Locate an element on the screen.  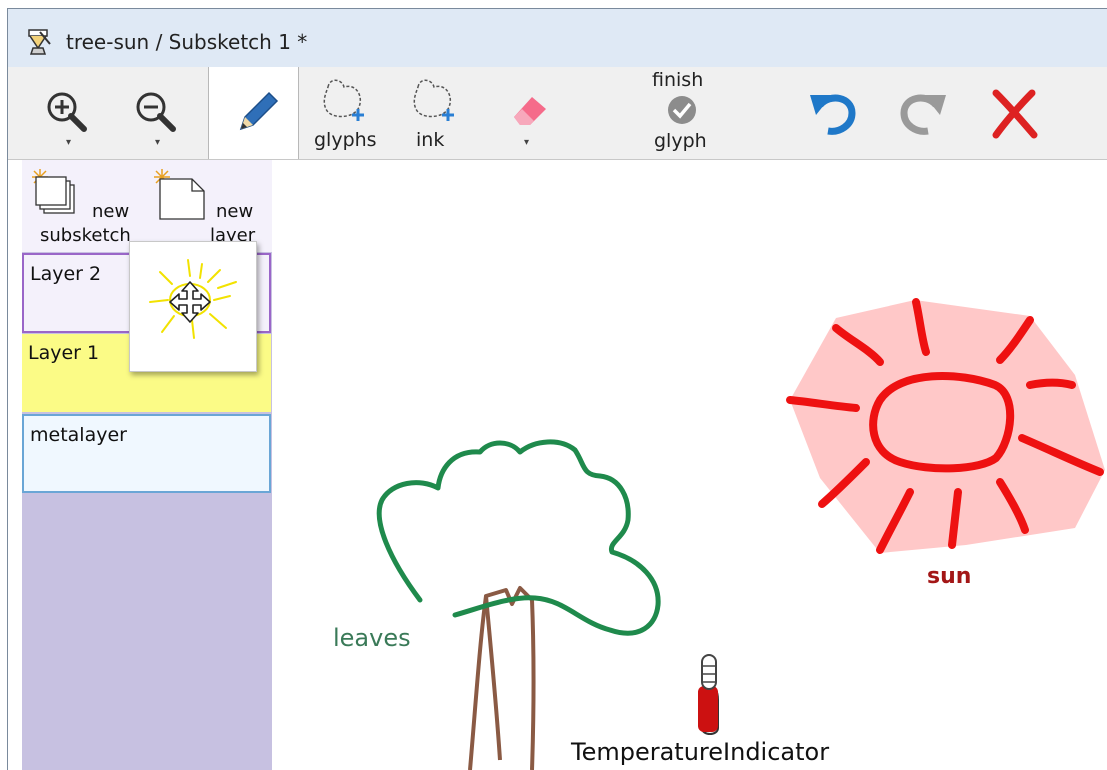
zoom-out-icon is located at coordinates (156, 112).